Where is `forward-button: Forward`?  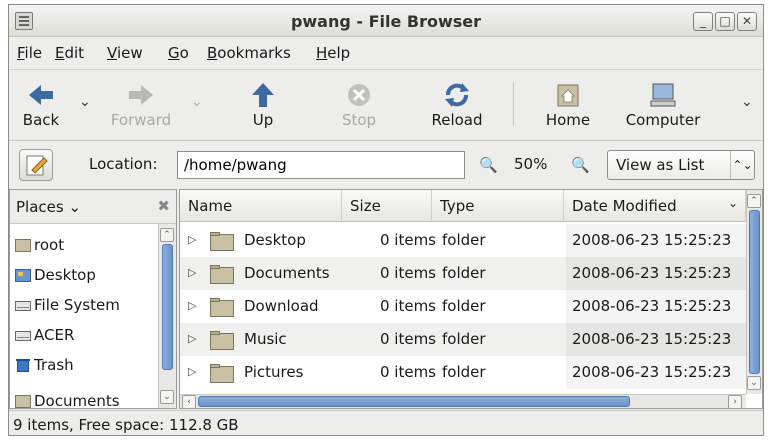
forward-button: Forward is located at coordinates (141, 105).